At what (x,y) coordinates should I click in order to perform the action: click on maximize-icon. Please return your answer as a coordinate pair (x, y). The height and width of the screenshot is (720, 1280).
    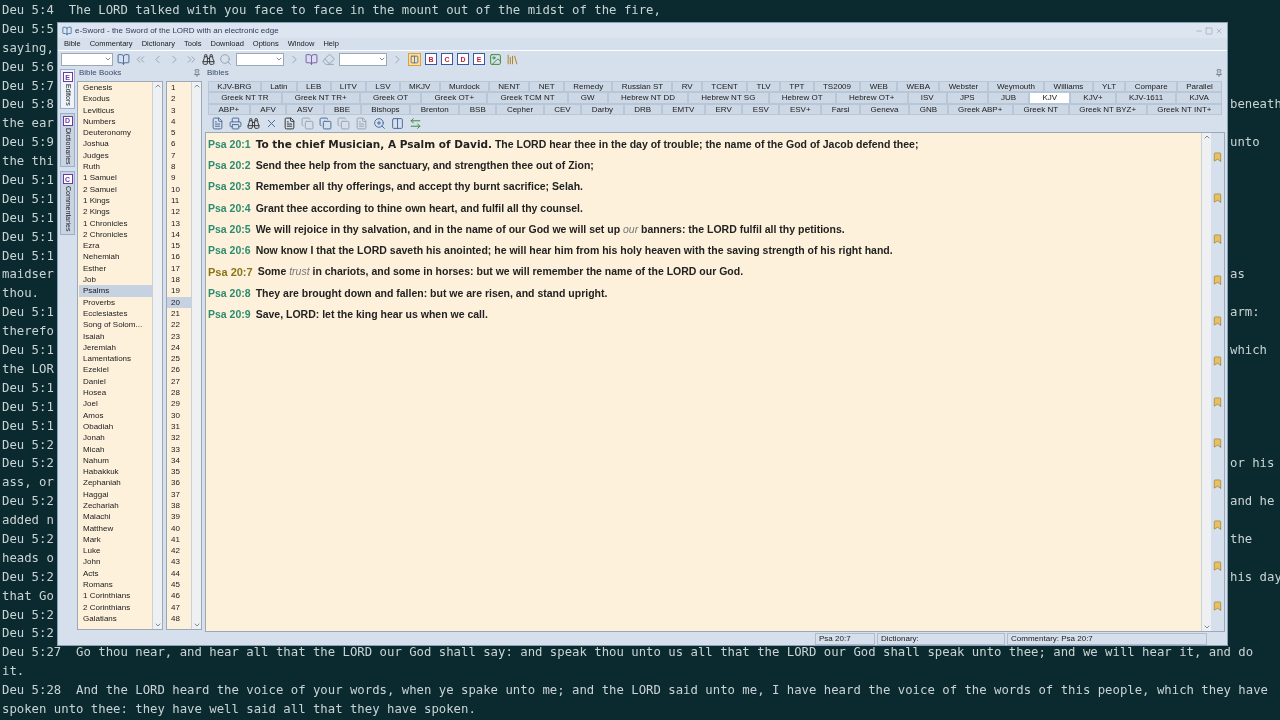
    Looking at the image, I should click on (1209, 30).